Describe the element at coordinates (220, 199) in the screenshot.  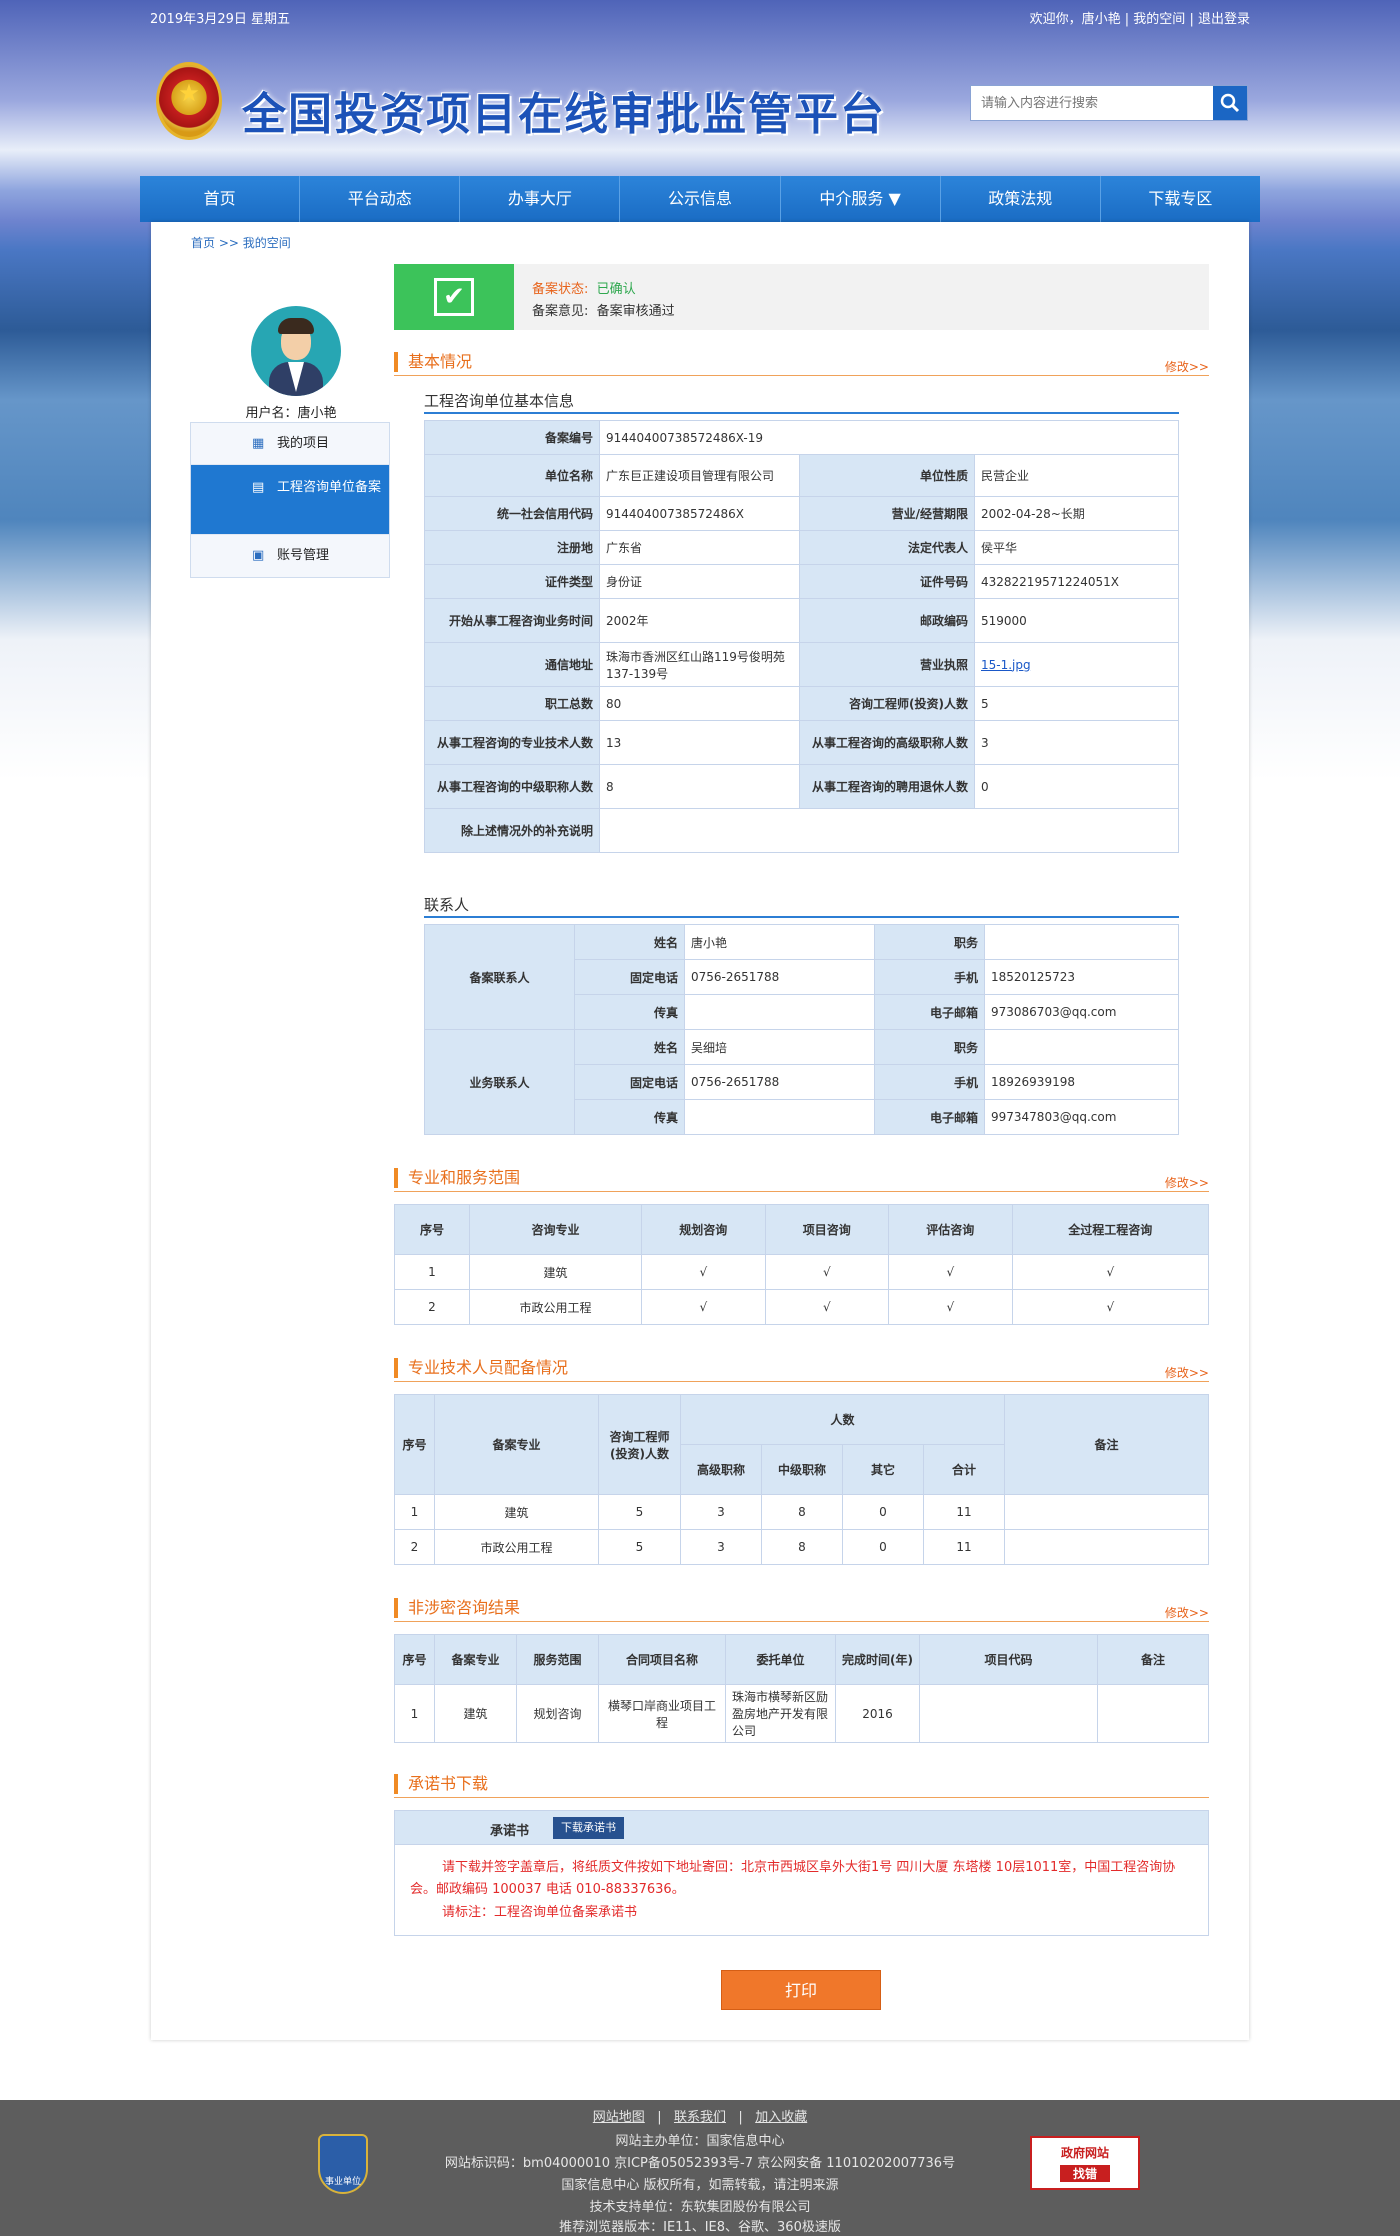
I see `nav-item-home: 首页` at that location.